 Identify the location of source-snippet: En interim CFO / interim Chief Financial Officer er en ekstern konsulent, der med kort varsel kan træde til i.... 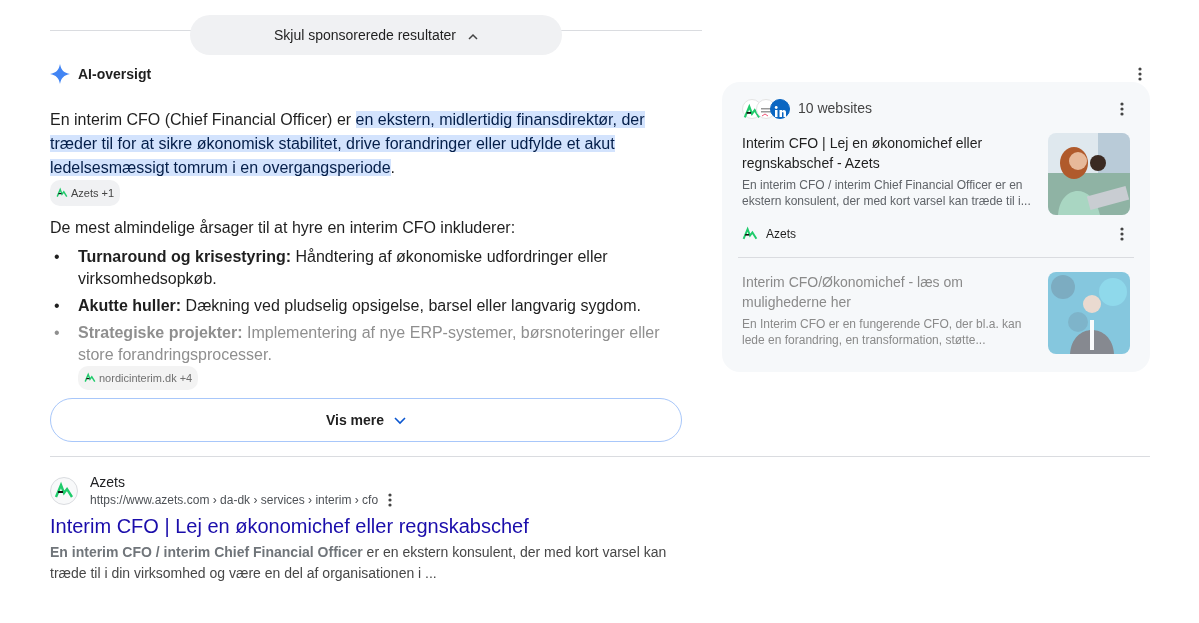
(887, 193).